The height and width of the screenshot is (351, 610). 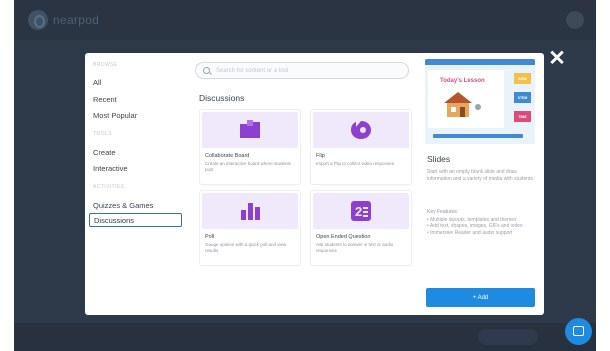 What do you see at coordinates (227, 156) in the screenshot?
I see `tile-title: Collaborate Board` at bounding box center [227, 156].